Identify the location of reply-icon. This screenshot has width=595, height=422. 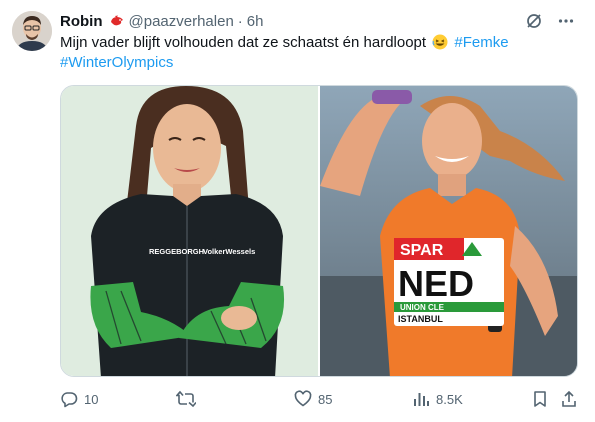
(69, 399).